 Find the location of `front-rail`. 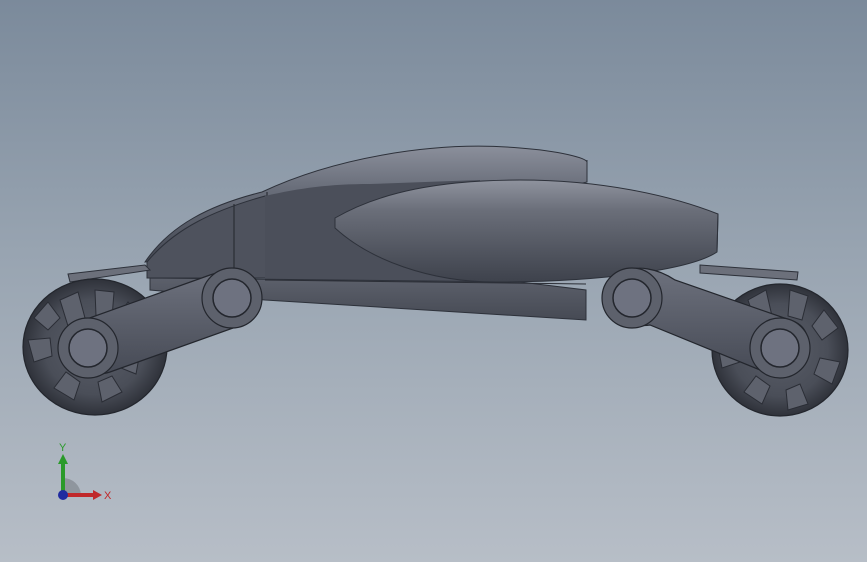

front-rail is located at coordinates (749, 272).